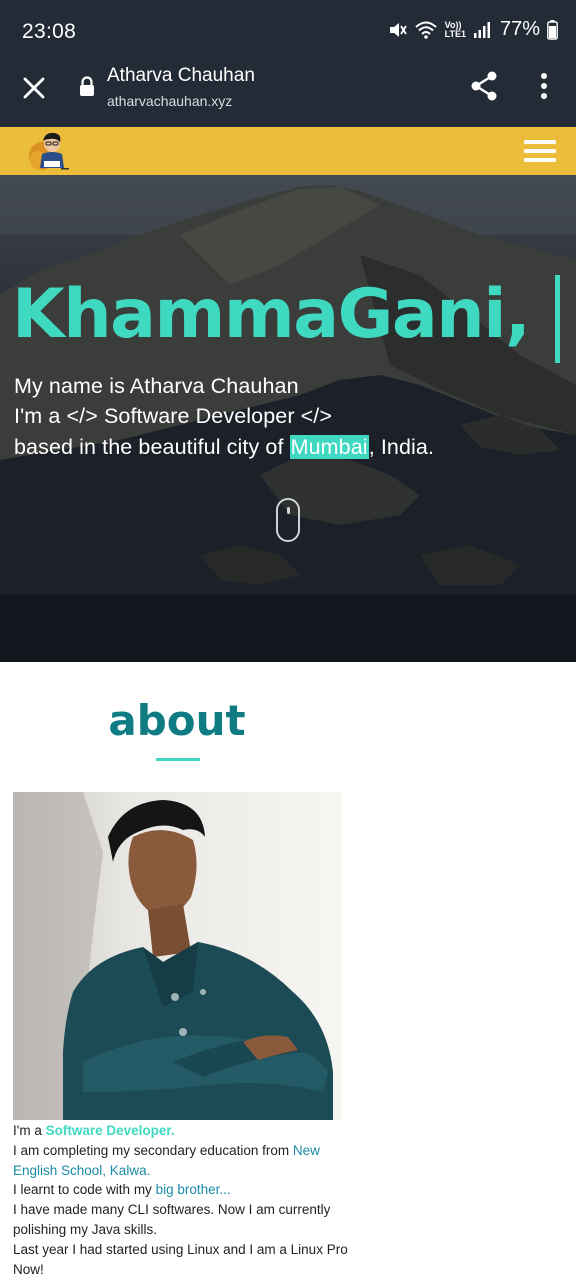 This screenshot has height=1280, width=576. I want to click on close-icon, so click(34, 88).